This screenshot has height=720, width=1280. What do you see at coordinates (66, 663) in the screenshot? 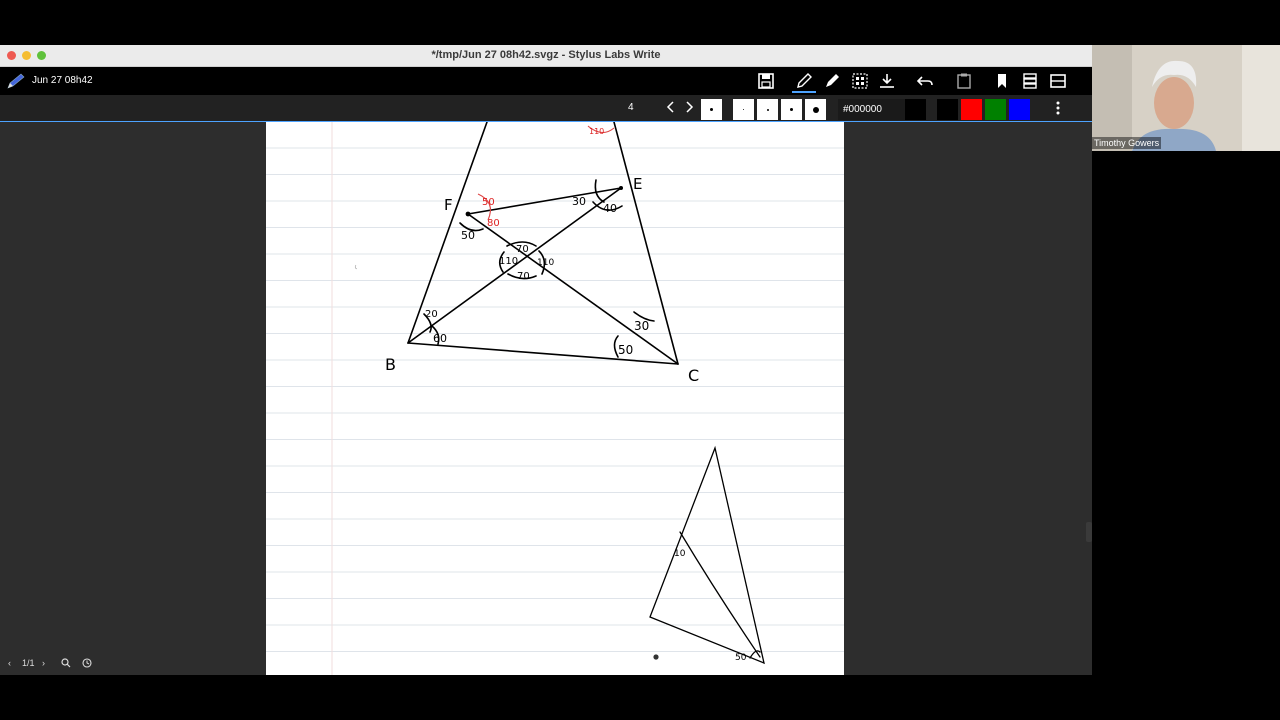
I see `zoom-icon` at bounding box center [66, 663].